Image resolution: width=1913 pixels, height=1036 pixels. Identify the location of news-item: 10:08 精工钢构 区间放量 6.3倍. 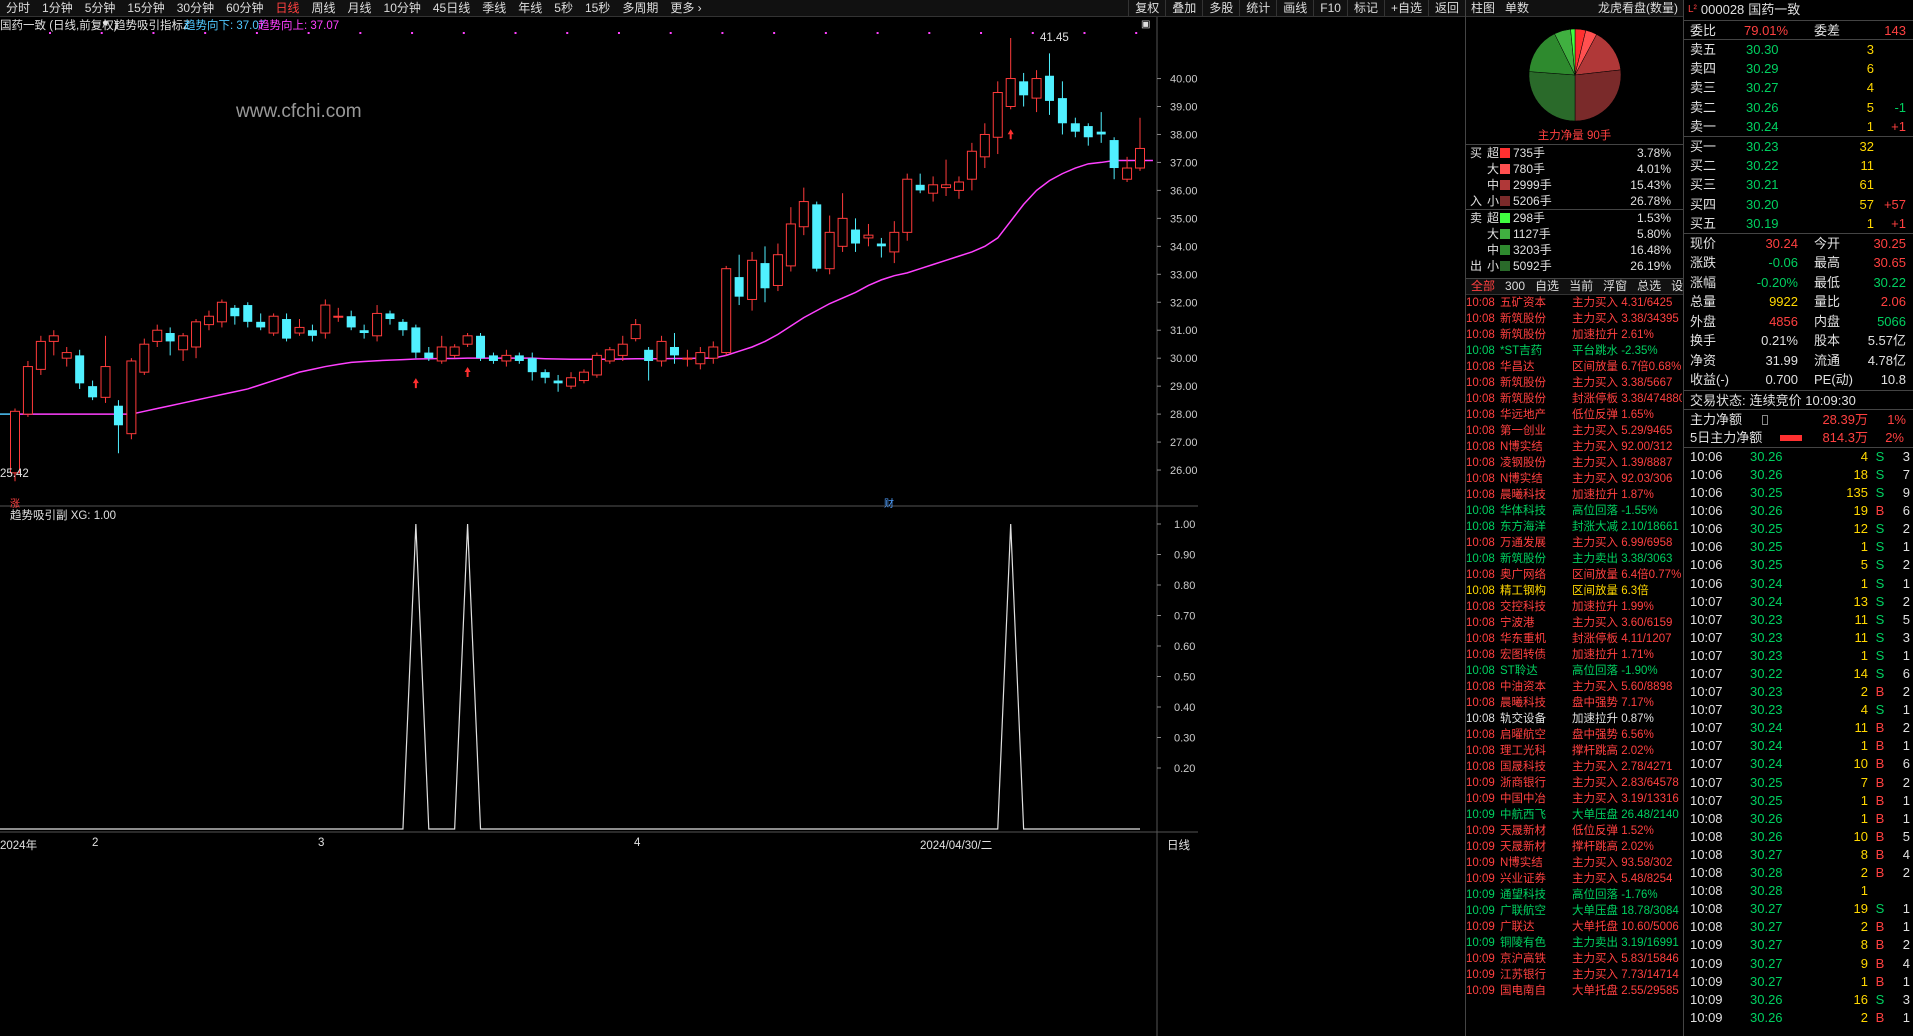
(1574, 591).